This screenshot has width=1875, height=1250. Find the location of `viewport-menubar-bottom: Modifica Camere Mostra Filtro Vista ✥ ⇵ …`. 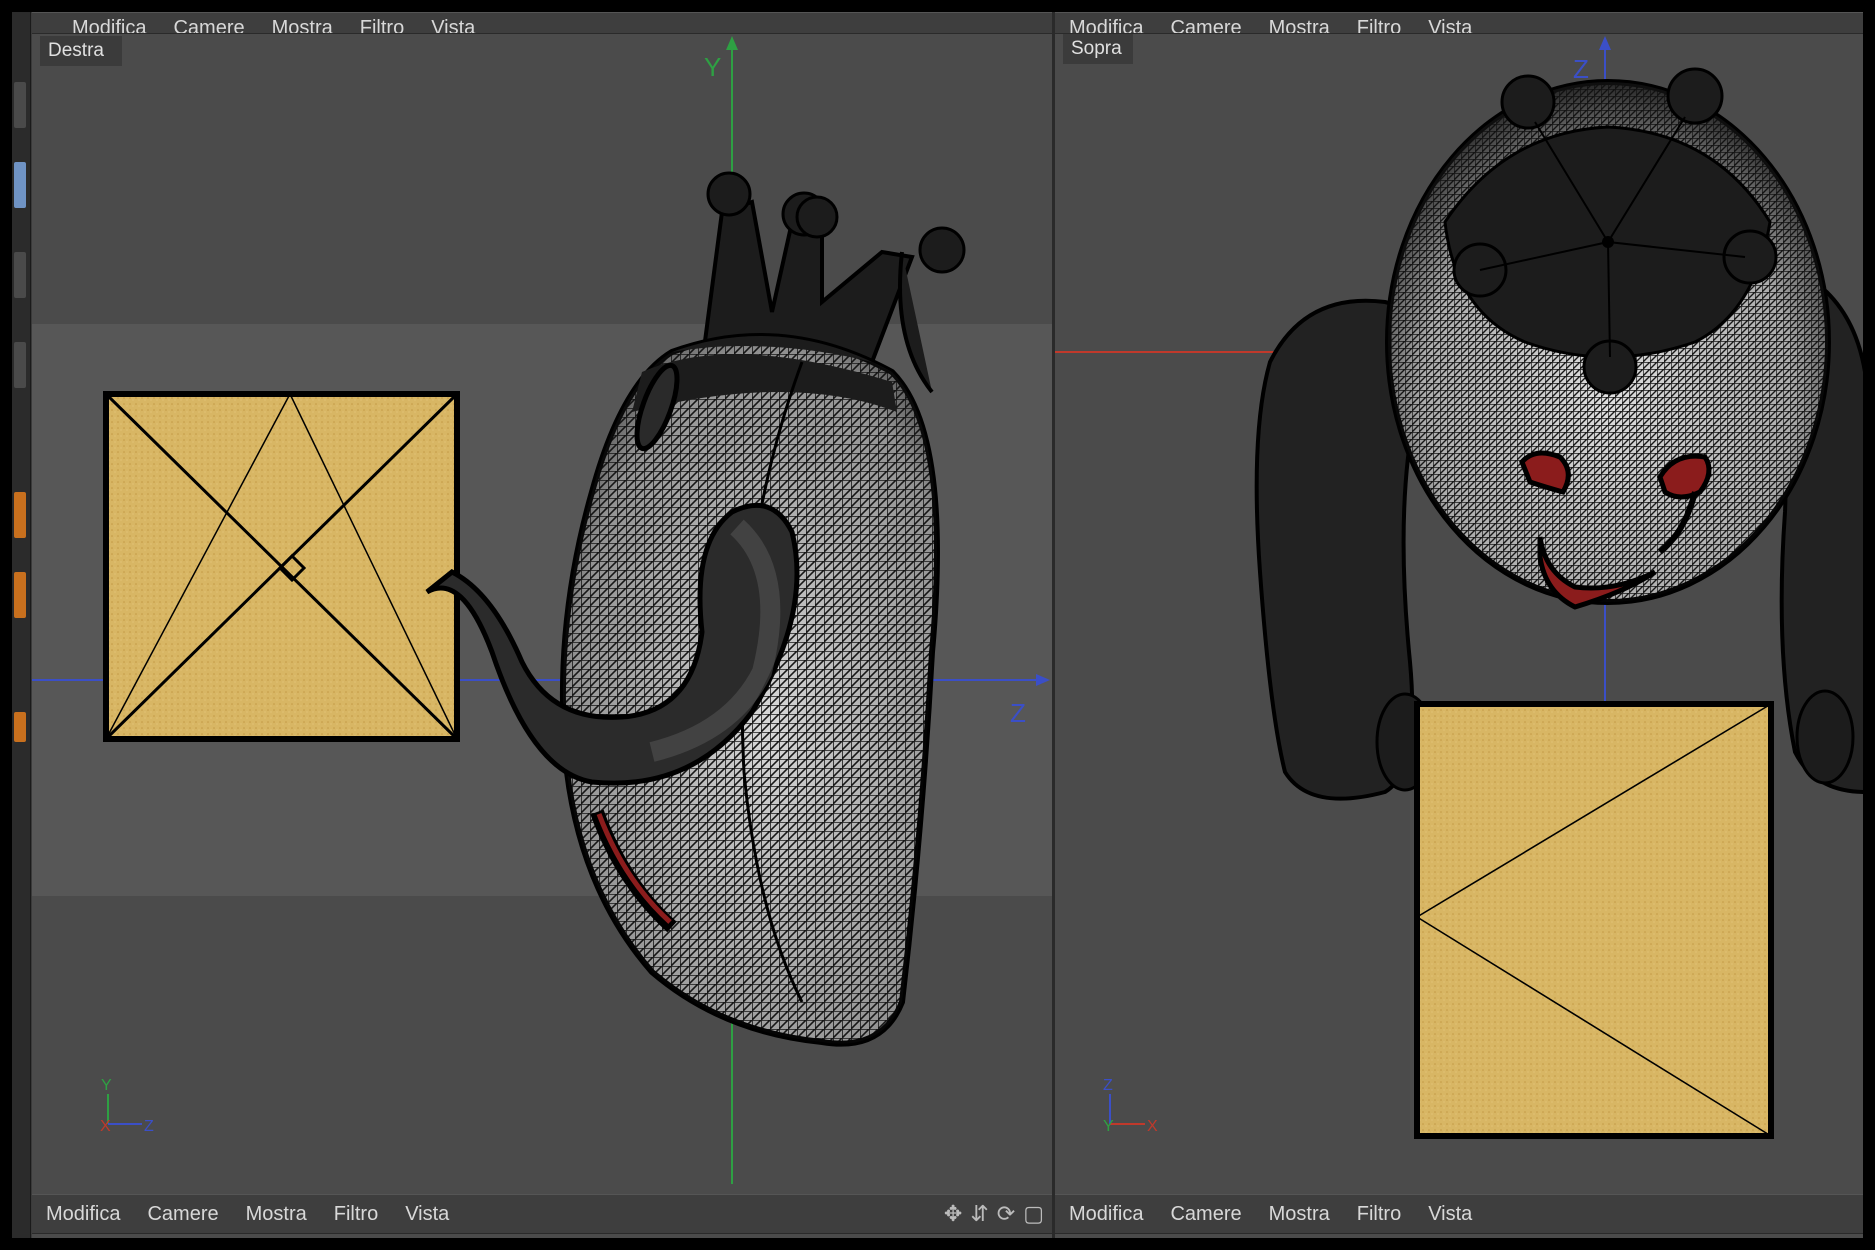

viewport-menubar-bottom: Modifica Camere Mostra Filtro Vista ✥ ⇵ … is located at coordinates (542, 1214).